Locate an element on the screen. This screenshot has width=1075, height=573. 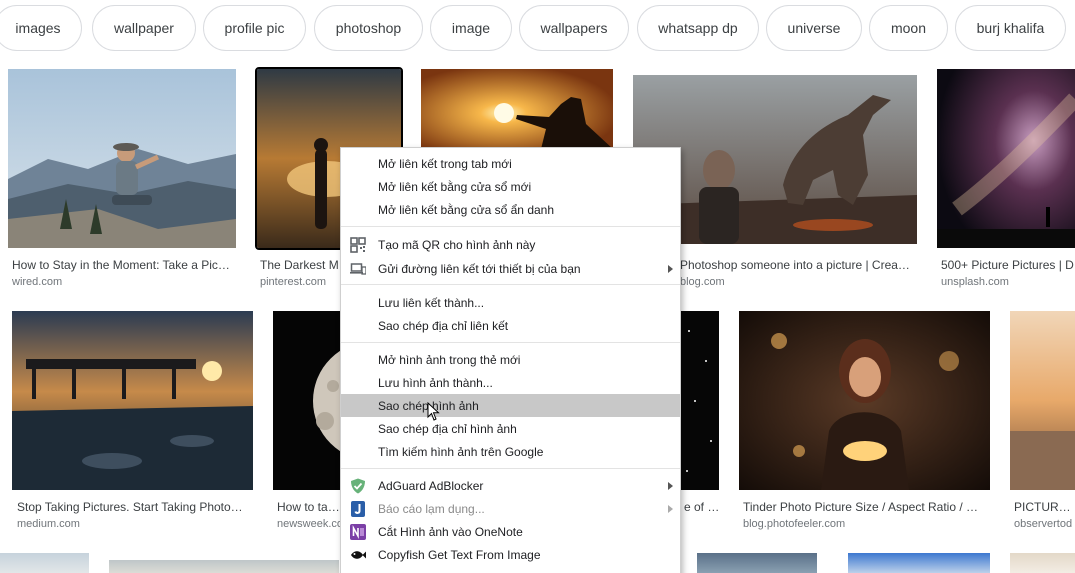
starry-sky-photo is located at coordinates (700, 400).